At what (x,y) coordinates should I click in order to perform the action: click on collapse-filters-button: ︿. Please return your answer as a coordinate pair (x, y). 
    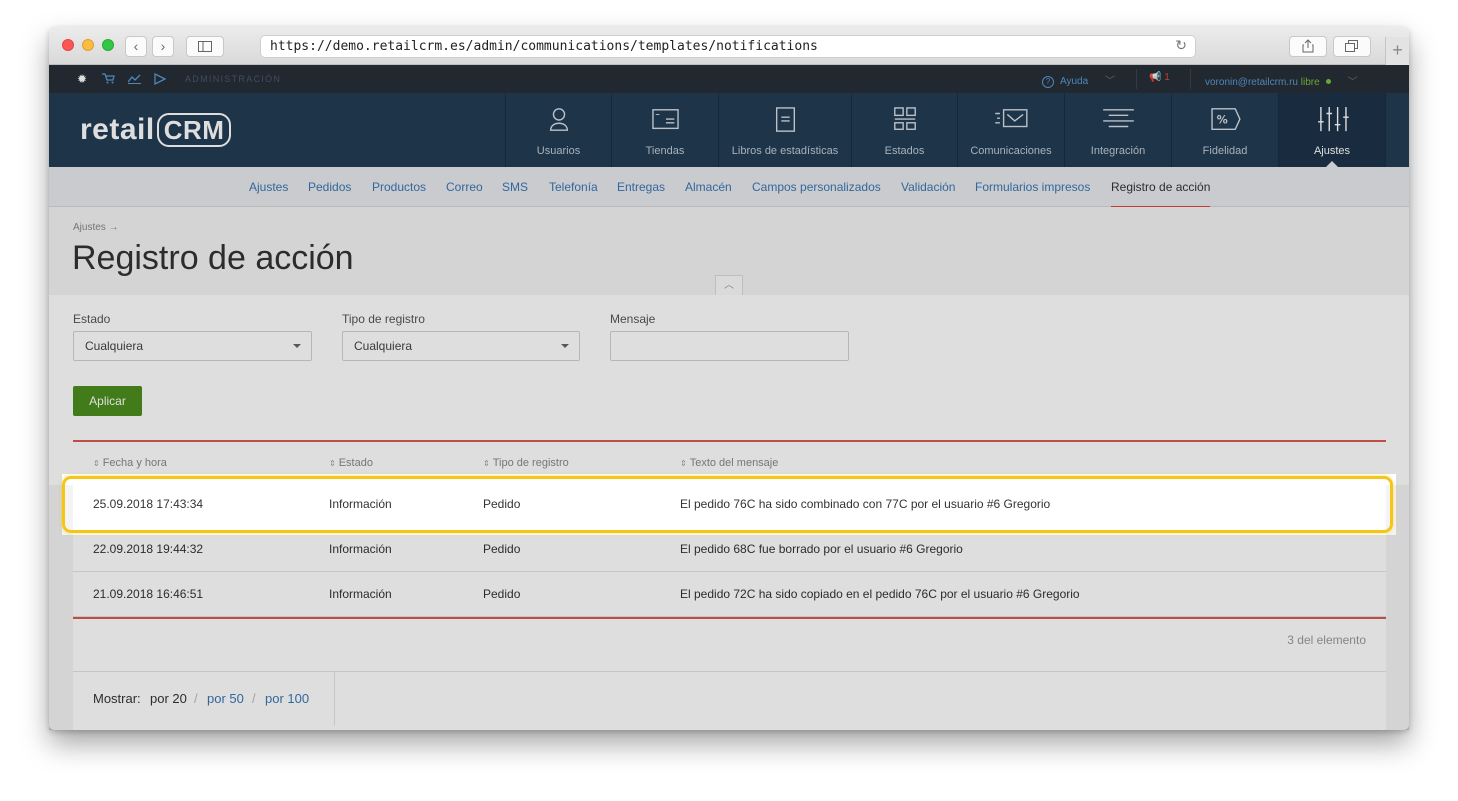
    Looking at the image, I should click on (729, 285).